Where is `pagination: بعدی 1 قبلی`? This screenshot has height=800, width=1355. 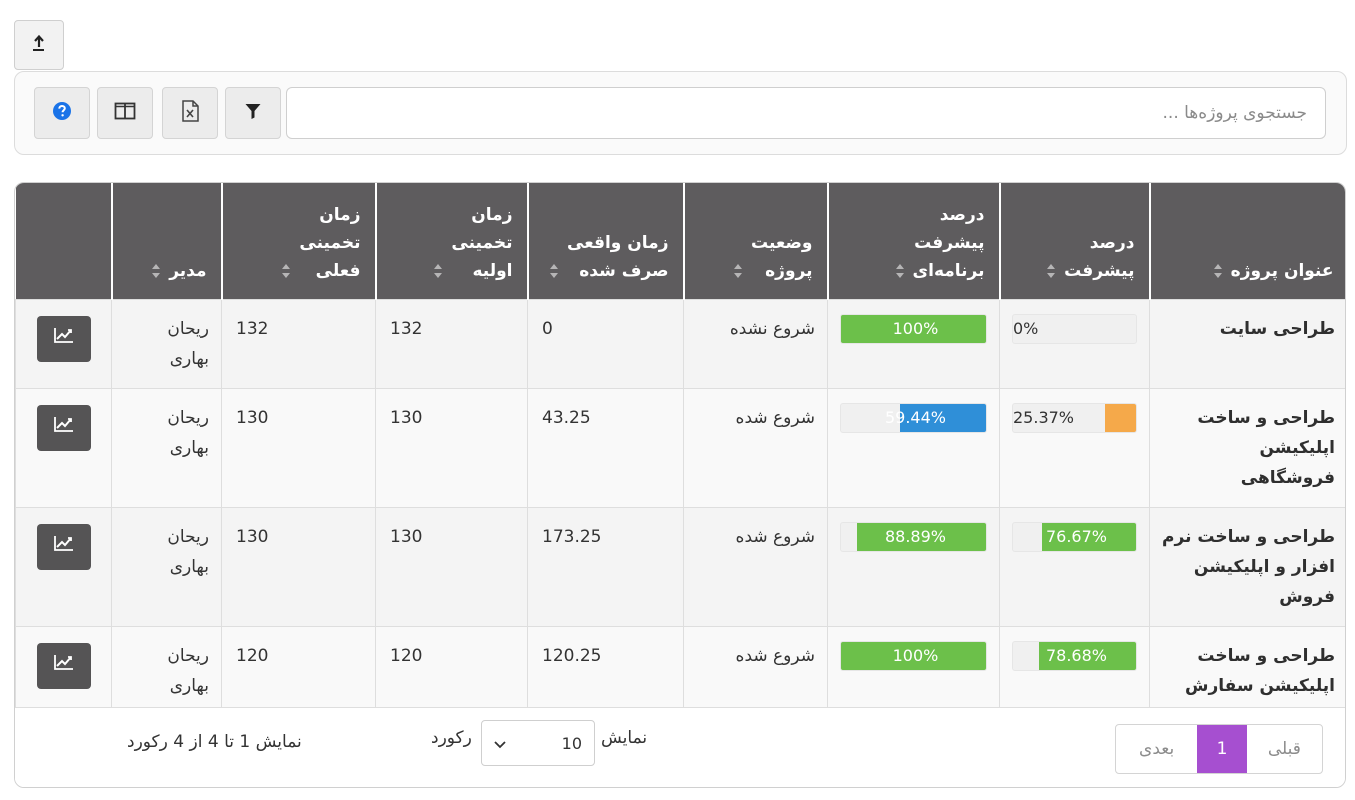 pagination: بعدی 1 قبلی is located at coordinates (1219, 749).